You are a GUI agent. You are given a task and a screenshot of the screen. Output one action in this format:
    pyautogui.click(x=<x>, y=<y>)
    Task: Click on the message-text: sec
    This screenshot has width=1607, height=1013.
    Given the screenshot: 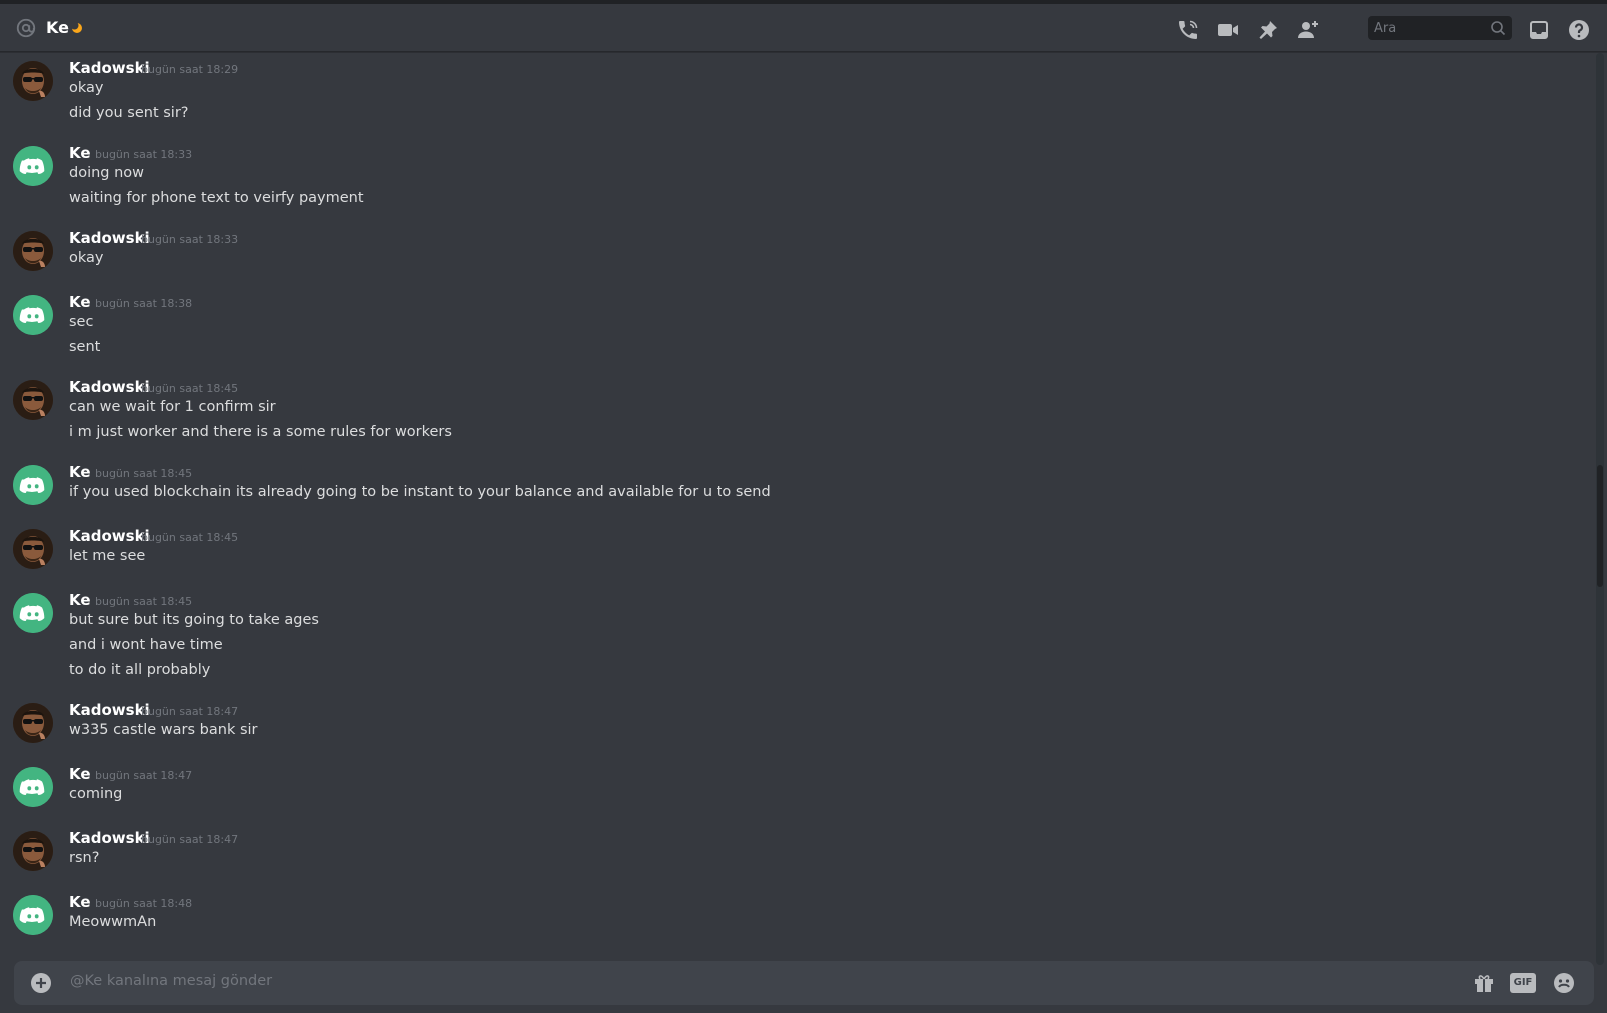 What is the action you would take?
    pyautogui.click(x=81, y=322)
    